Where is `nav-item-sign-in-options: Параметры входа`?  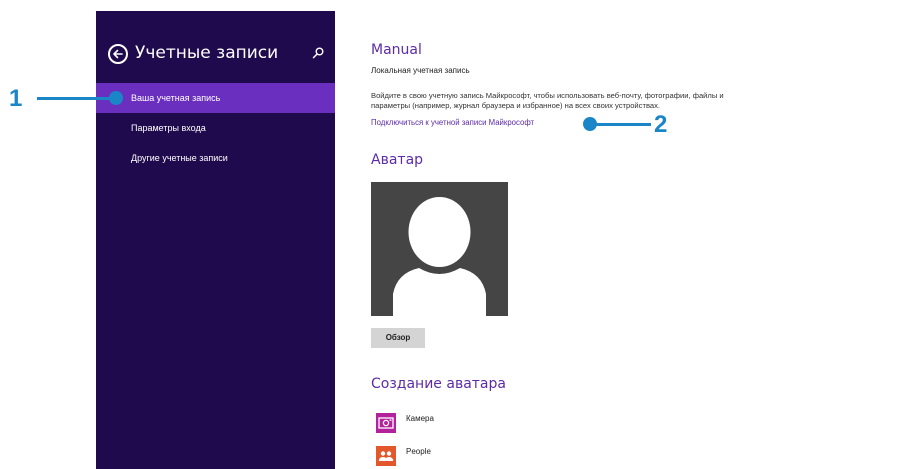
nav-item-sign-in-options: Параметры входа is located at coordinates (215, 128).